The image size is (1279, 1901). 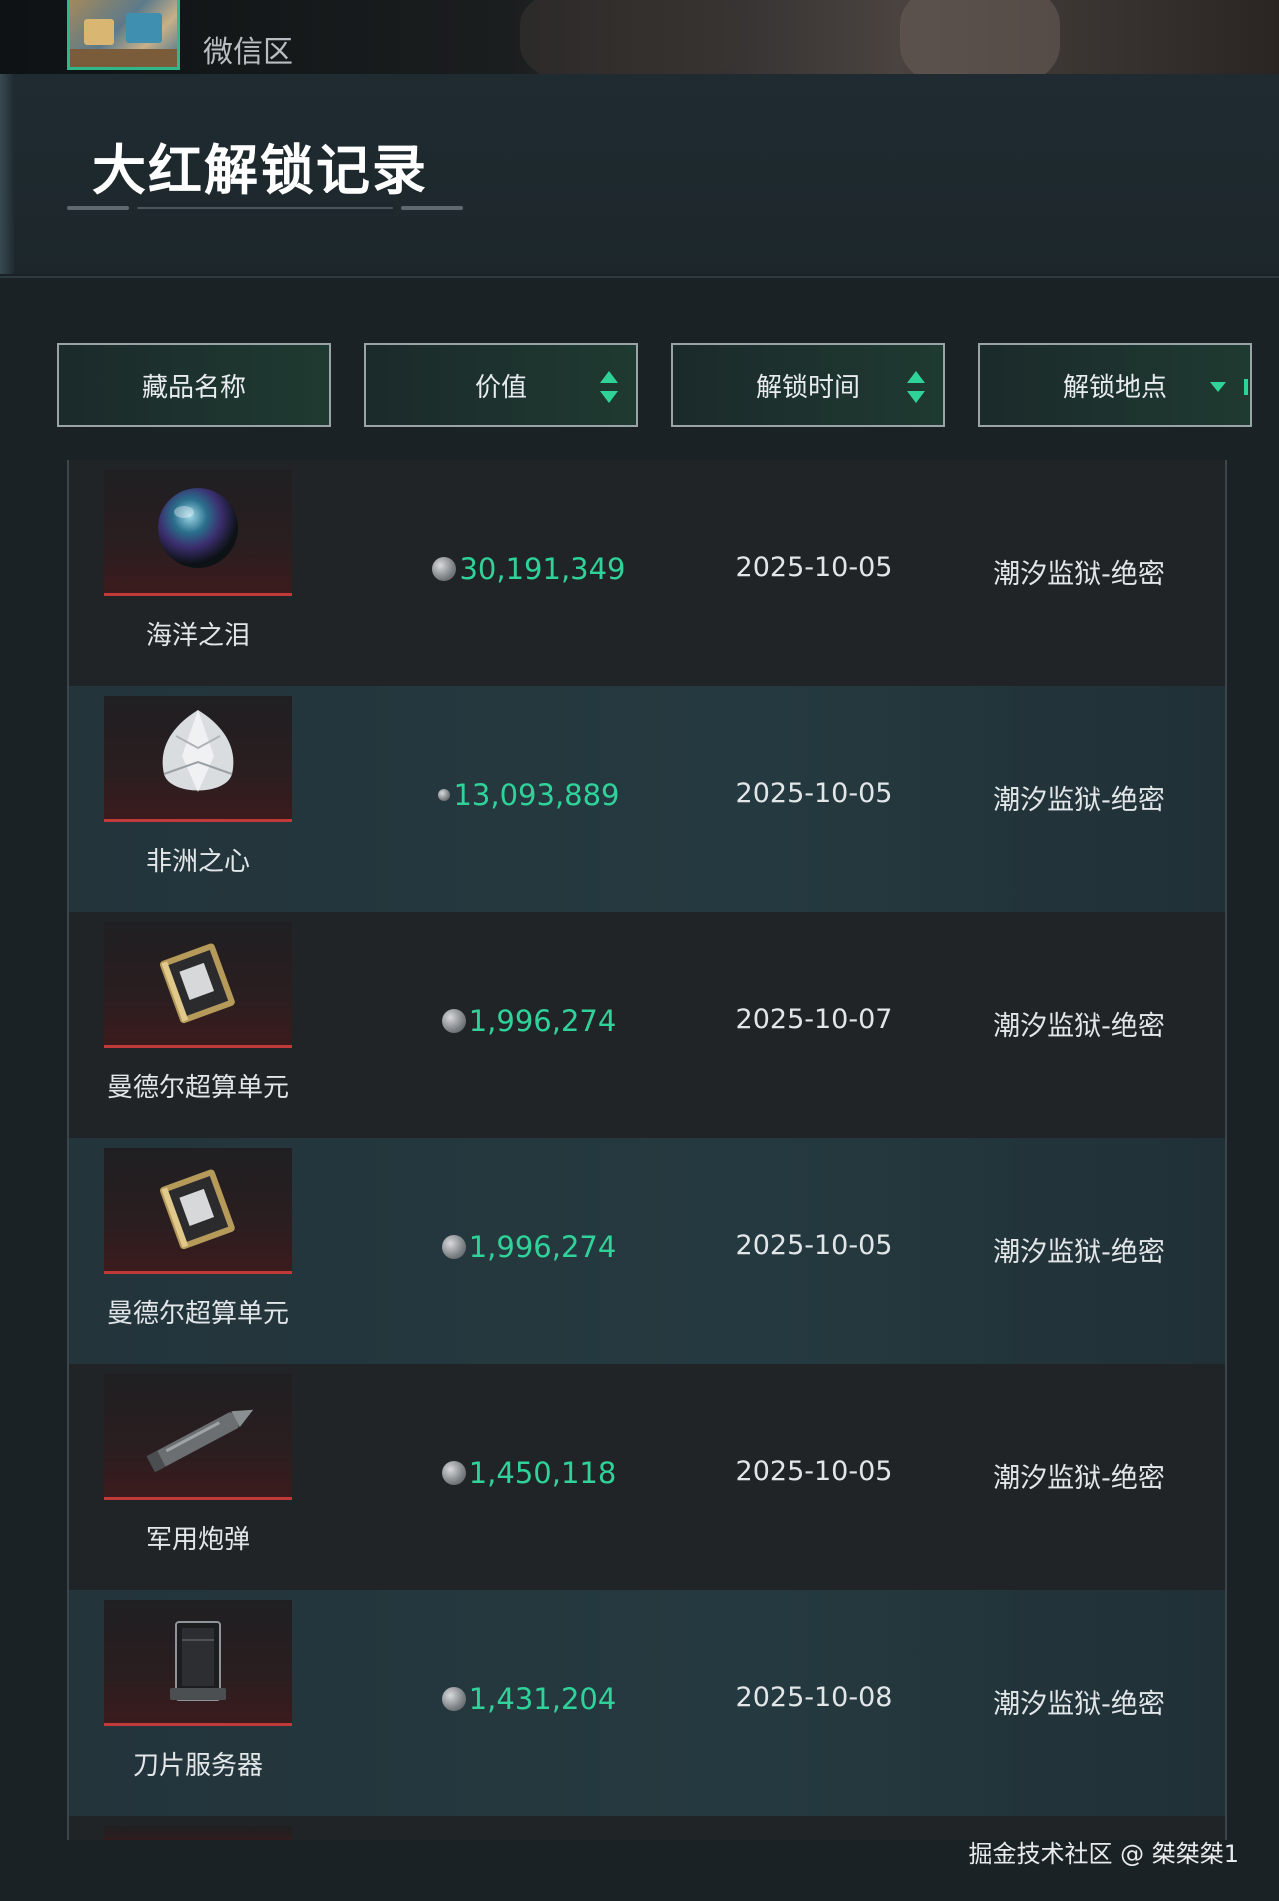 I want to click on item-name: 海洋之泪, so click(x=197, y=636).